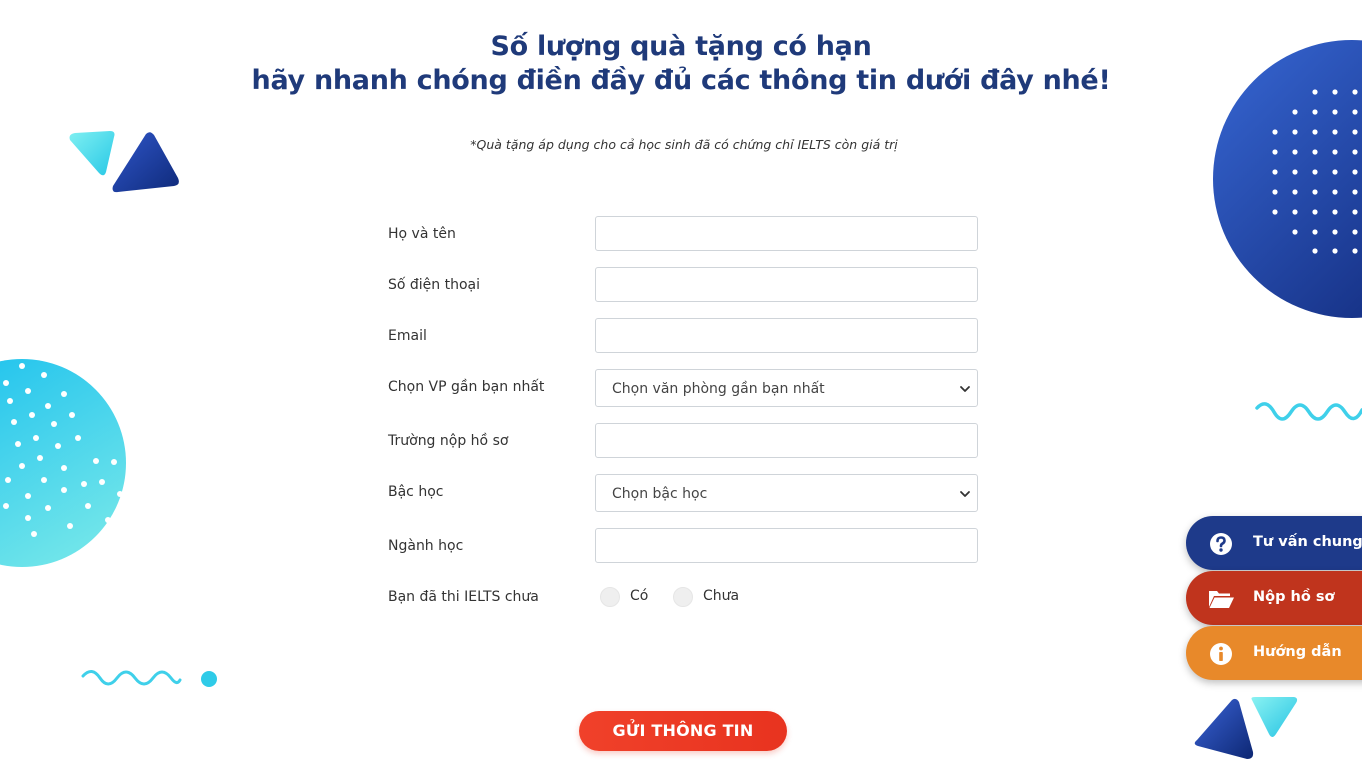  I want to click on general-advice-button: Tư vấn chung, so click(1274, 543).